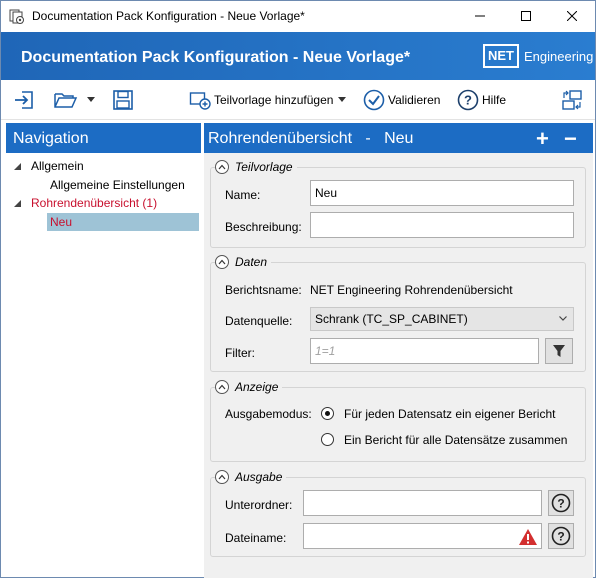  I want to click on validate-button: Validieren, so click(401, 100).